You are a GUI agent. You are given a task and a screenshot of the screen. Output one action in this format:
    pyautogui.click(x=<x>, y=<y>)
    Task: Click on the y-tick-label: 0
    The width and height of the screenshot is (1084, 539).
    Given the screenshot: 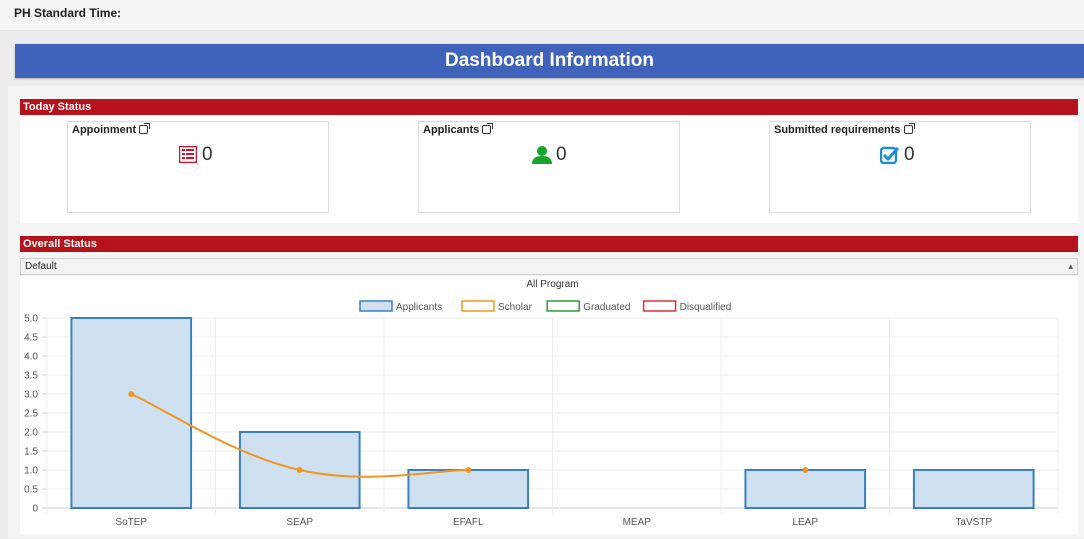 What is the action you would take?
    pyautogui.click(x=35, y=509)
    